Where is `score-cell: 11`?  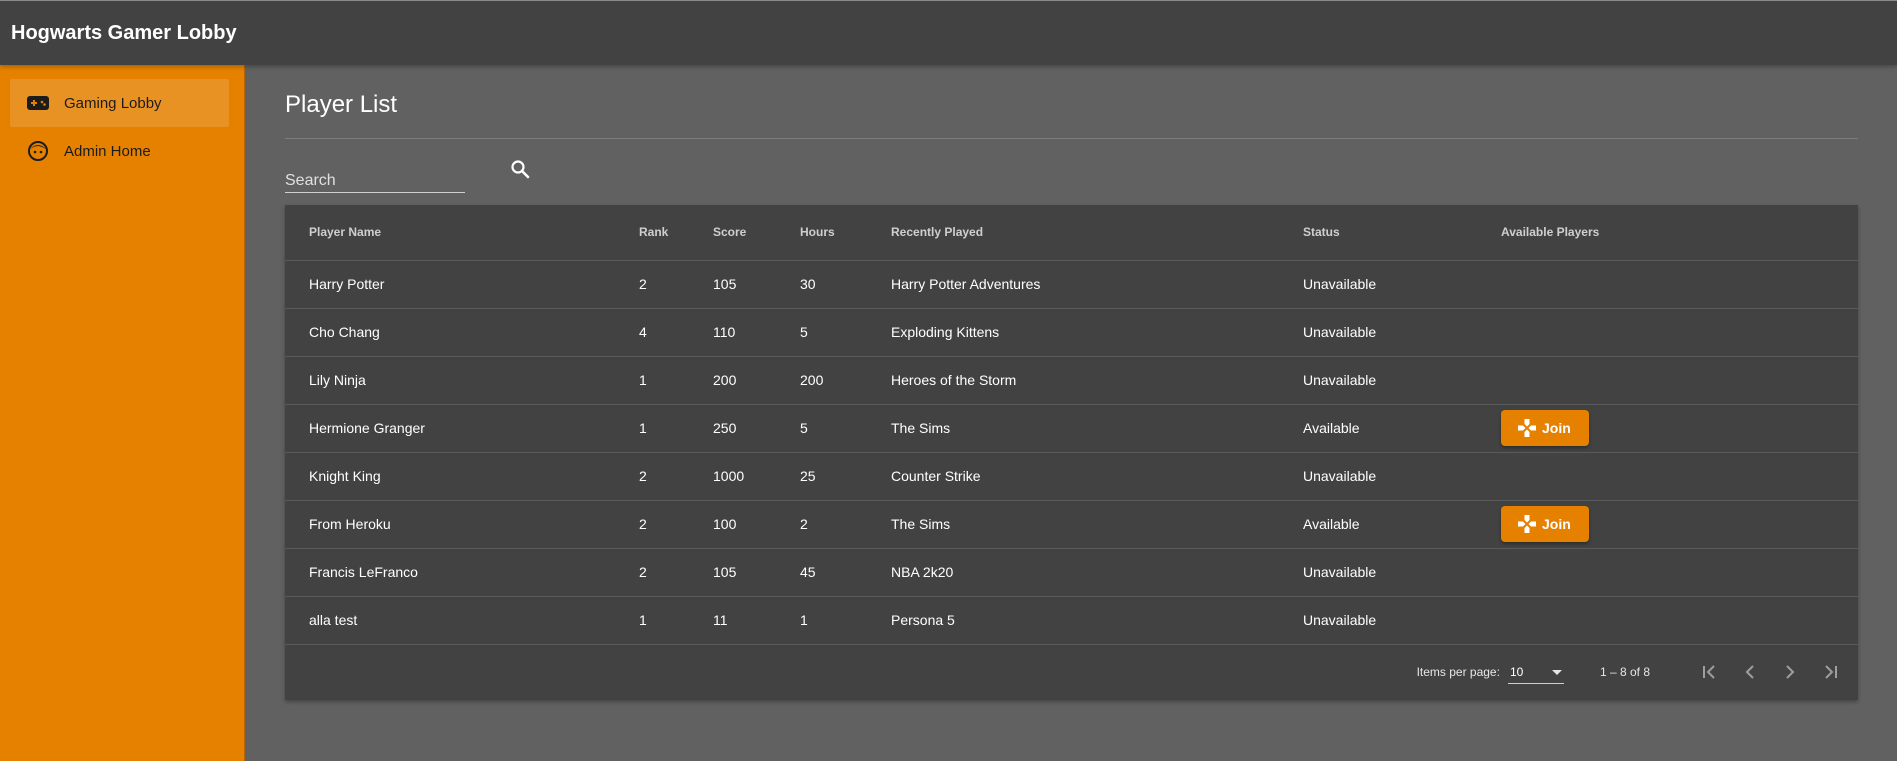
score-cell: 11 is located at coordinates (756, 620).